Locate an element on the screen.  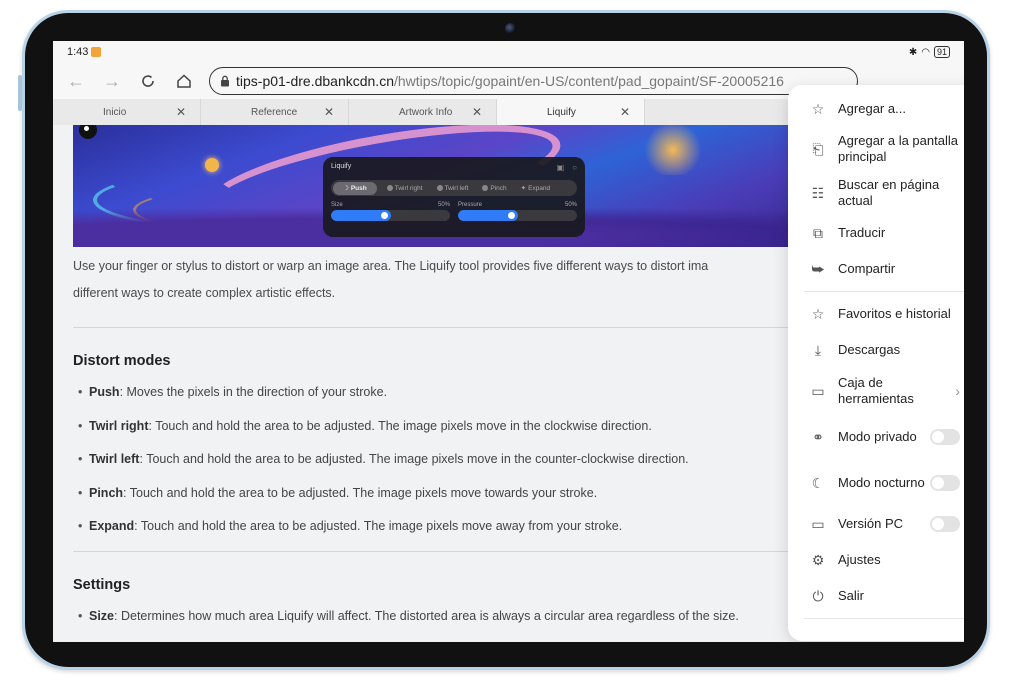
reset-icon: ○ is located at coordinates (574, 167).